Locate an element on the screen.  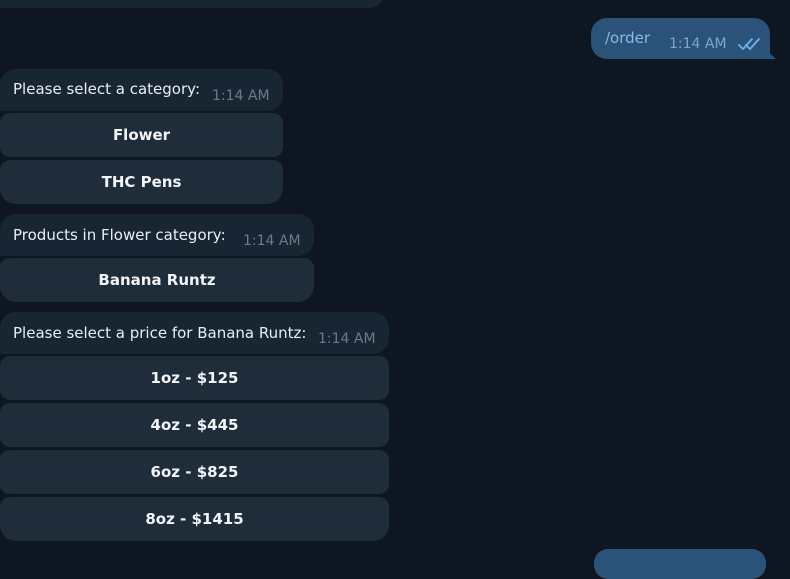
category-button-thc-pens: THC Pens is located at coordinates (141, 182).